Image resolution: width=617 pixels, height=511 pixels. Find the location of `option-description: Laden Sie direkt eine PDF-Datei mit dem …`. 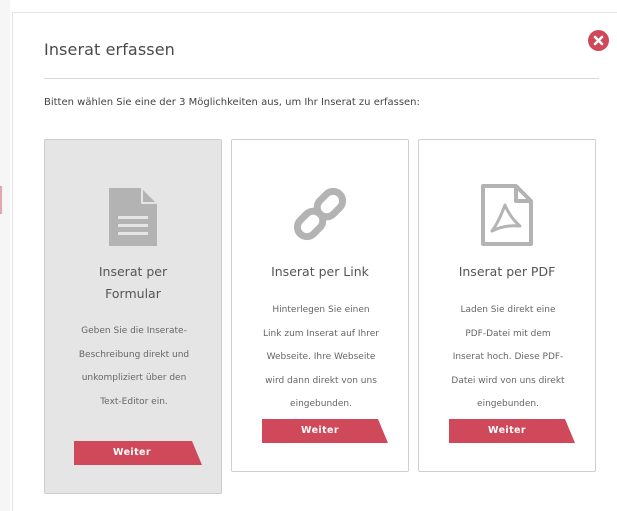

option-description: Laden Sie direkt eine PDF-Datei mit dem … is located at coordinates (508, 358).